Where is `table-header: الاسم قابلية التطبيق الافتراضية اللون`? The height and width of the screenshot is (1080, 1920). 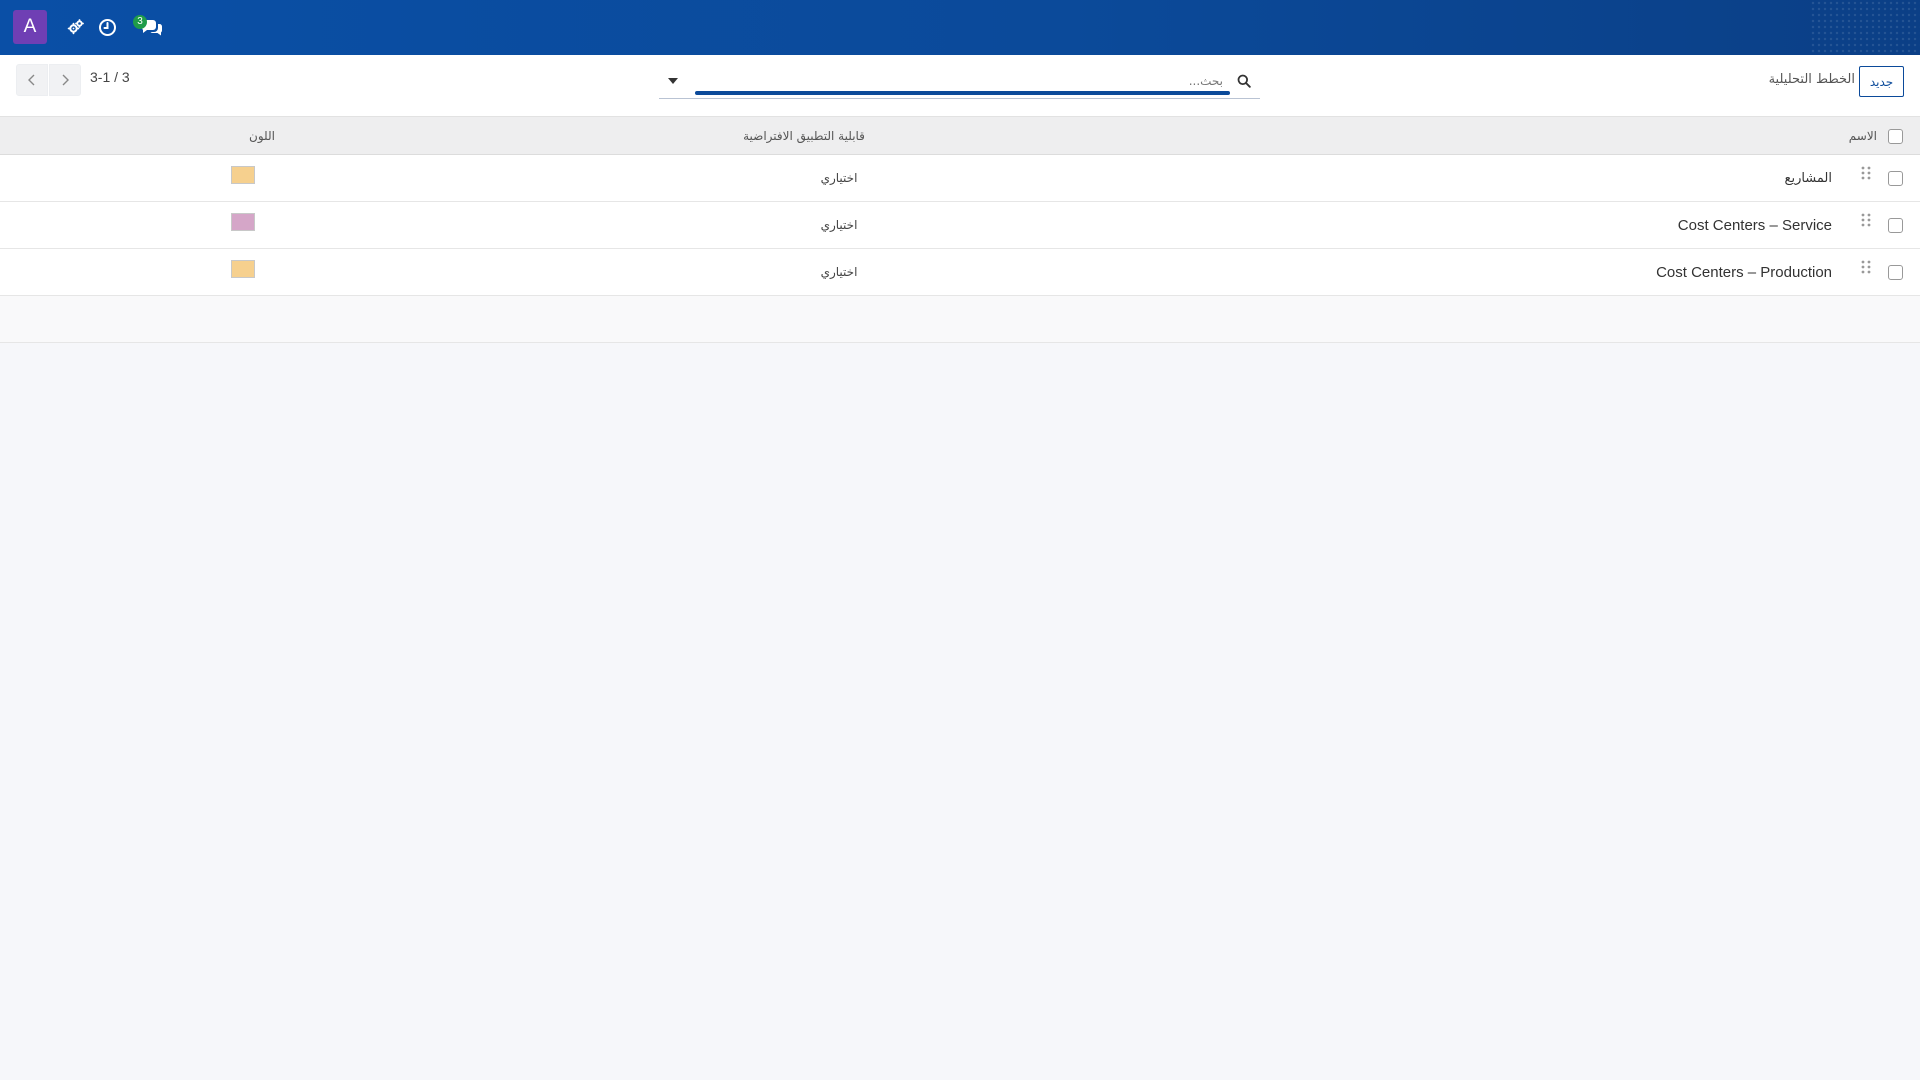
table-header: الاسم قابلية التطبيق الافتراضية اللون is located at coordinates (960, 136).